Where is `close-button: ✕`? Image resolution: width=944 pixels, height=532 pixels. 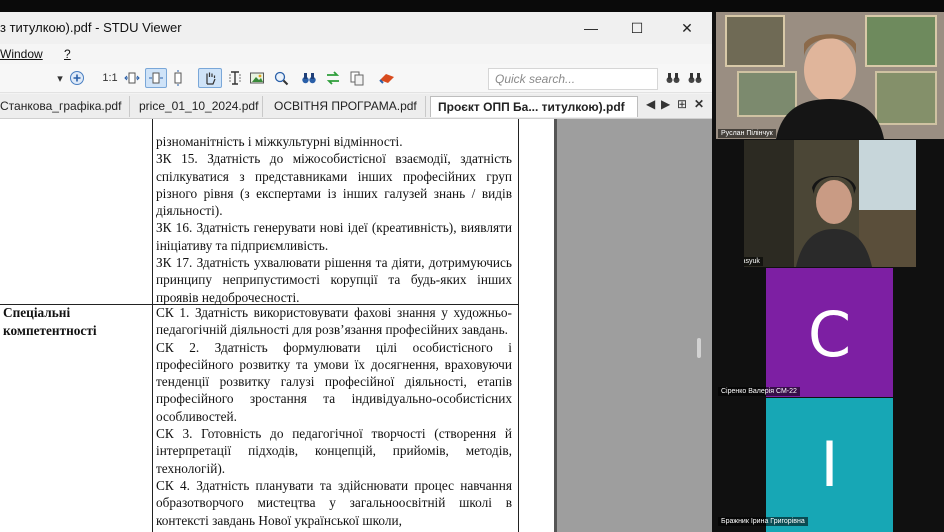 close-button: ✕ is located at coordinates (687, 28).